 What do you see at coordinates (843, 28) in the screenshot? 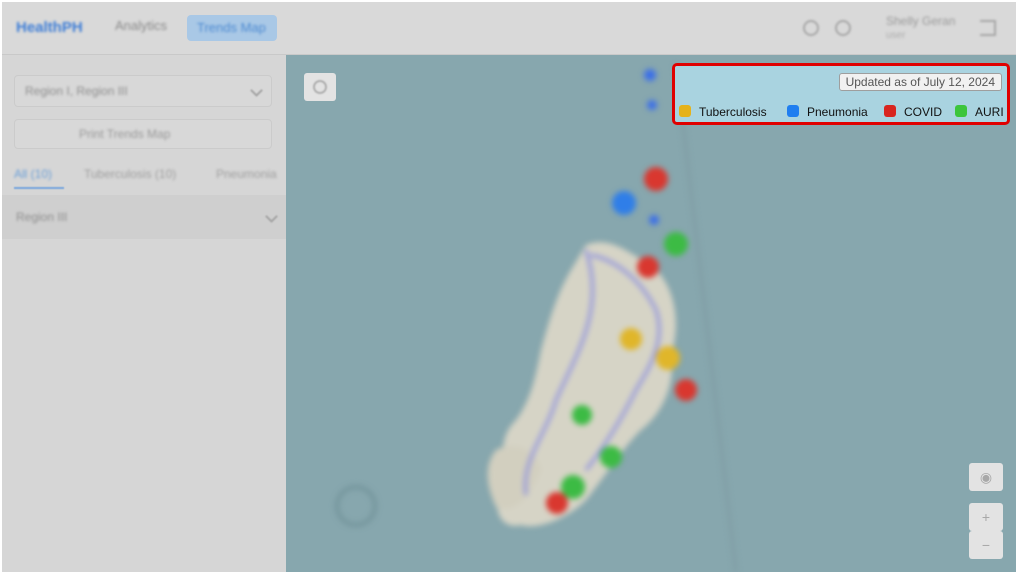
I see `settings-icon` at bounding box center [843, 28].